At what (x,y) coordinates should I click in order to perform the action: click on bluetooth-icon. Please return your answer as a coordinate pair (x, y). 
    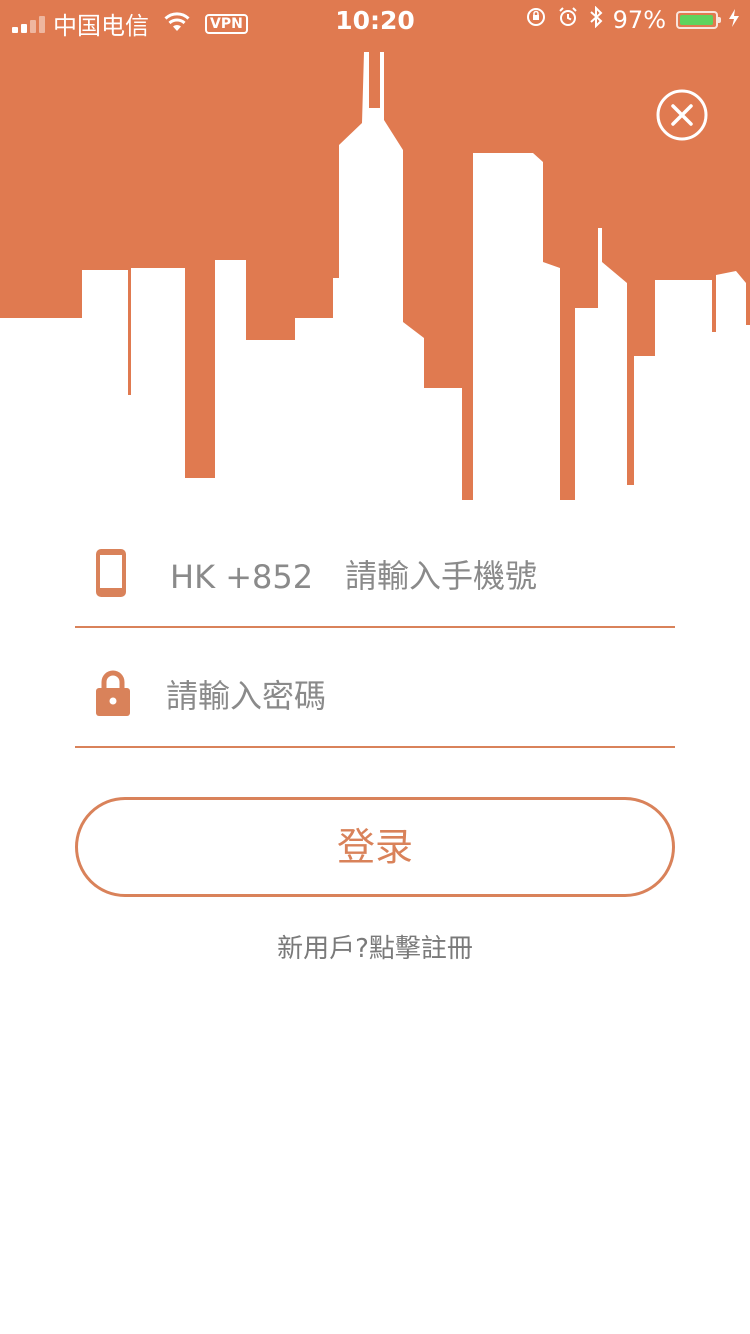
    Looking at the image, I should click on (596, 19).